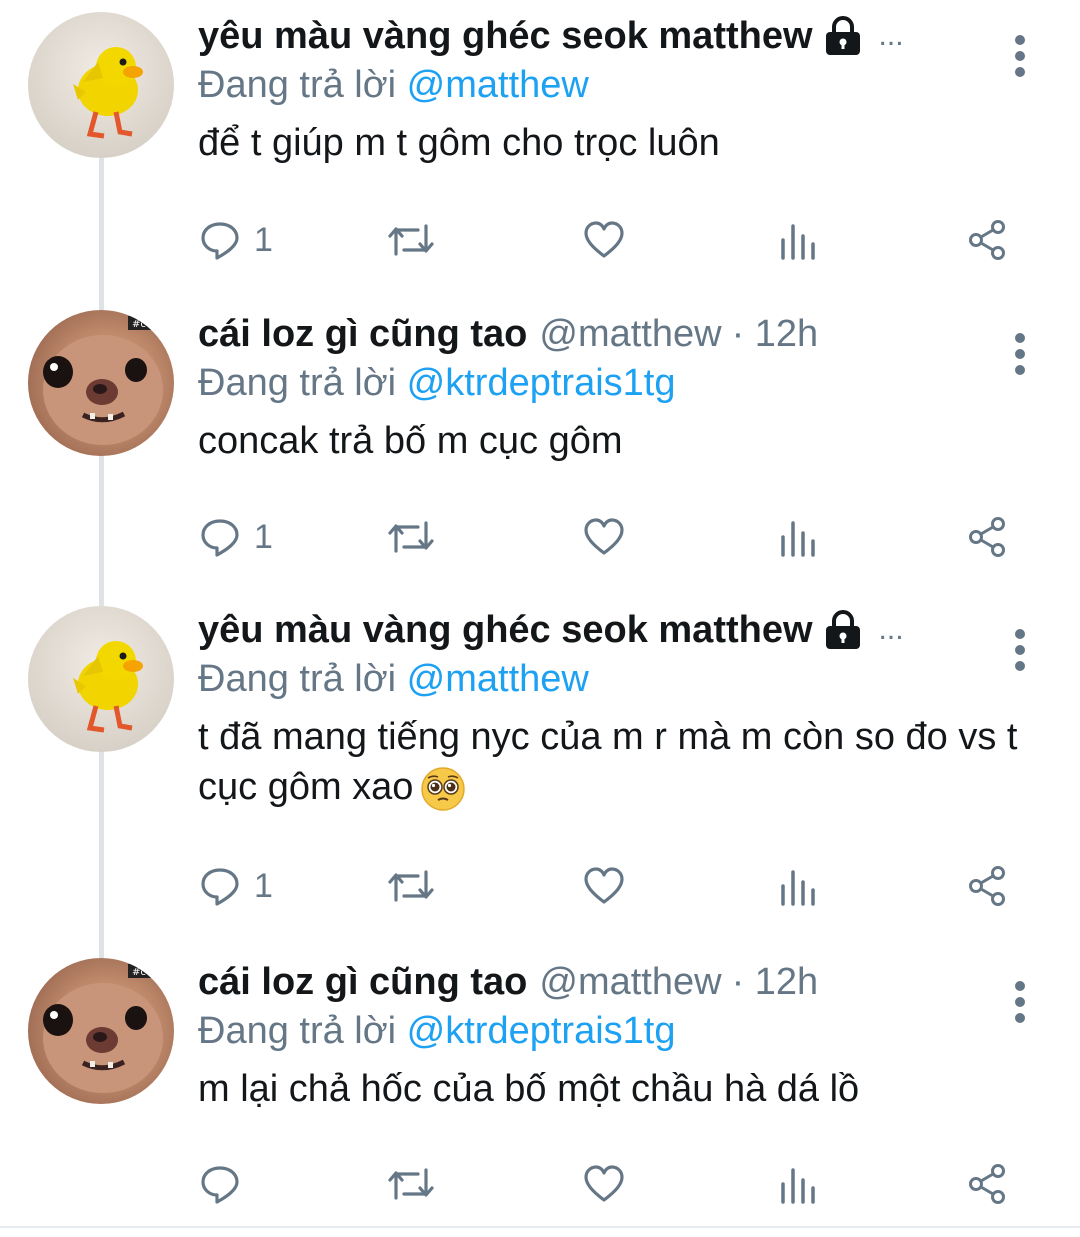  What do you see at coordinates (540, 1227) in the screenshot?
I see `divider` at bounding box center [540, 1227].